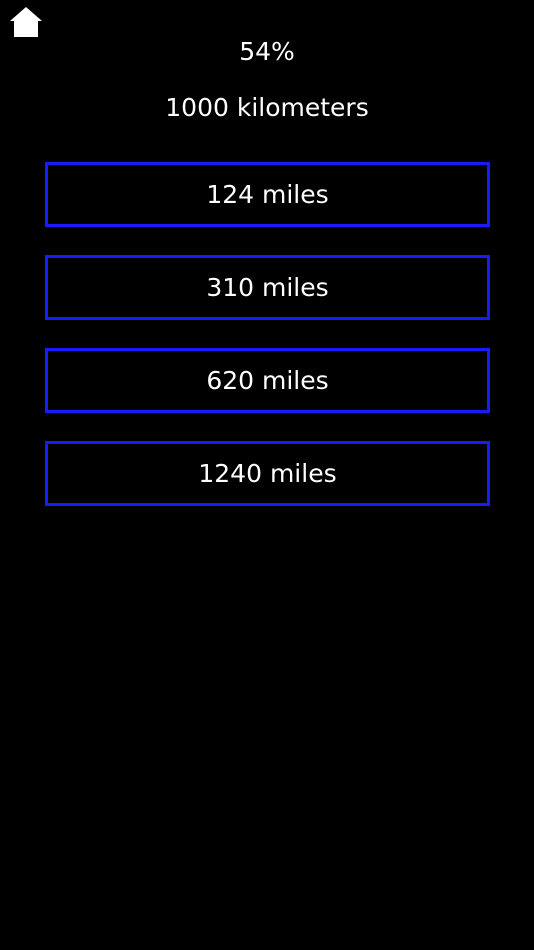  I want to click on home-button, so click(26, 22).